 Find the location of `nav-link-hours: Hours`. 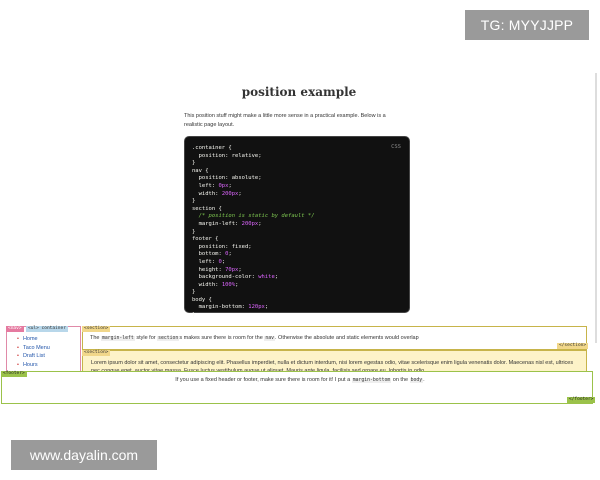

nav-link-hours: Hours is located at coordinates (33, 365).